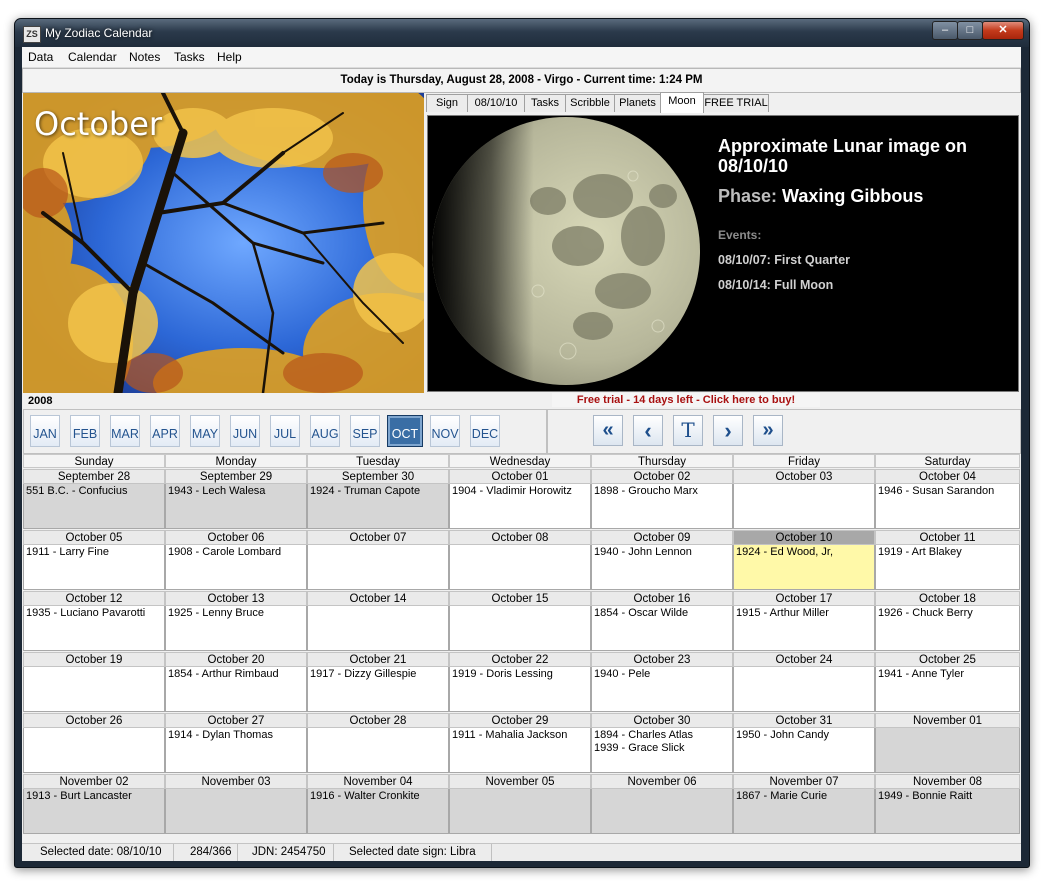 This screenshot has height=890, width=1050. Describe the element at coordinates (804, 621) in the screenshot. I see `day-cell: October 17 1915 - Arthur Miller` at that location.